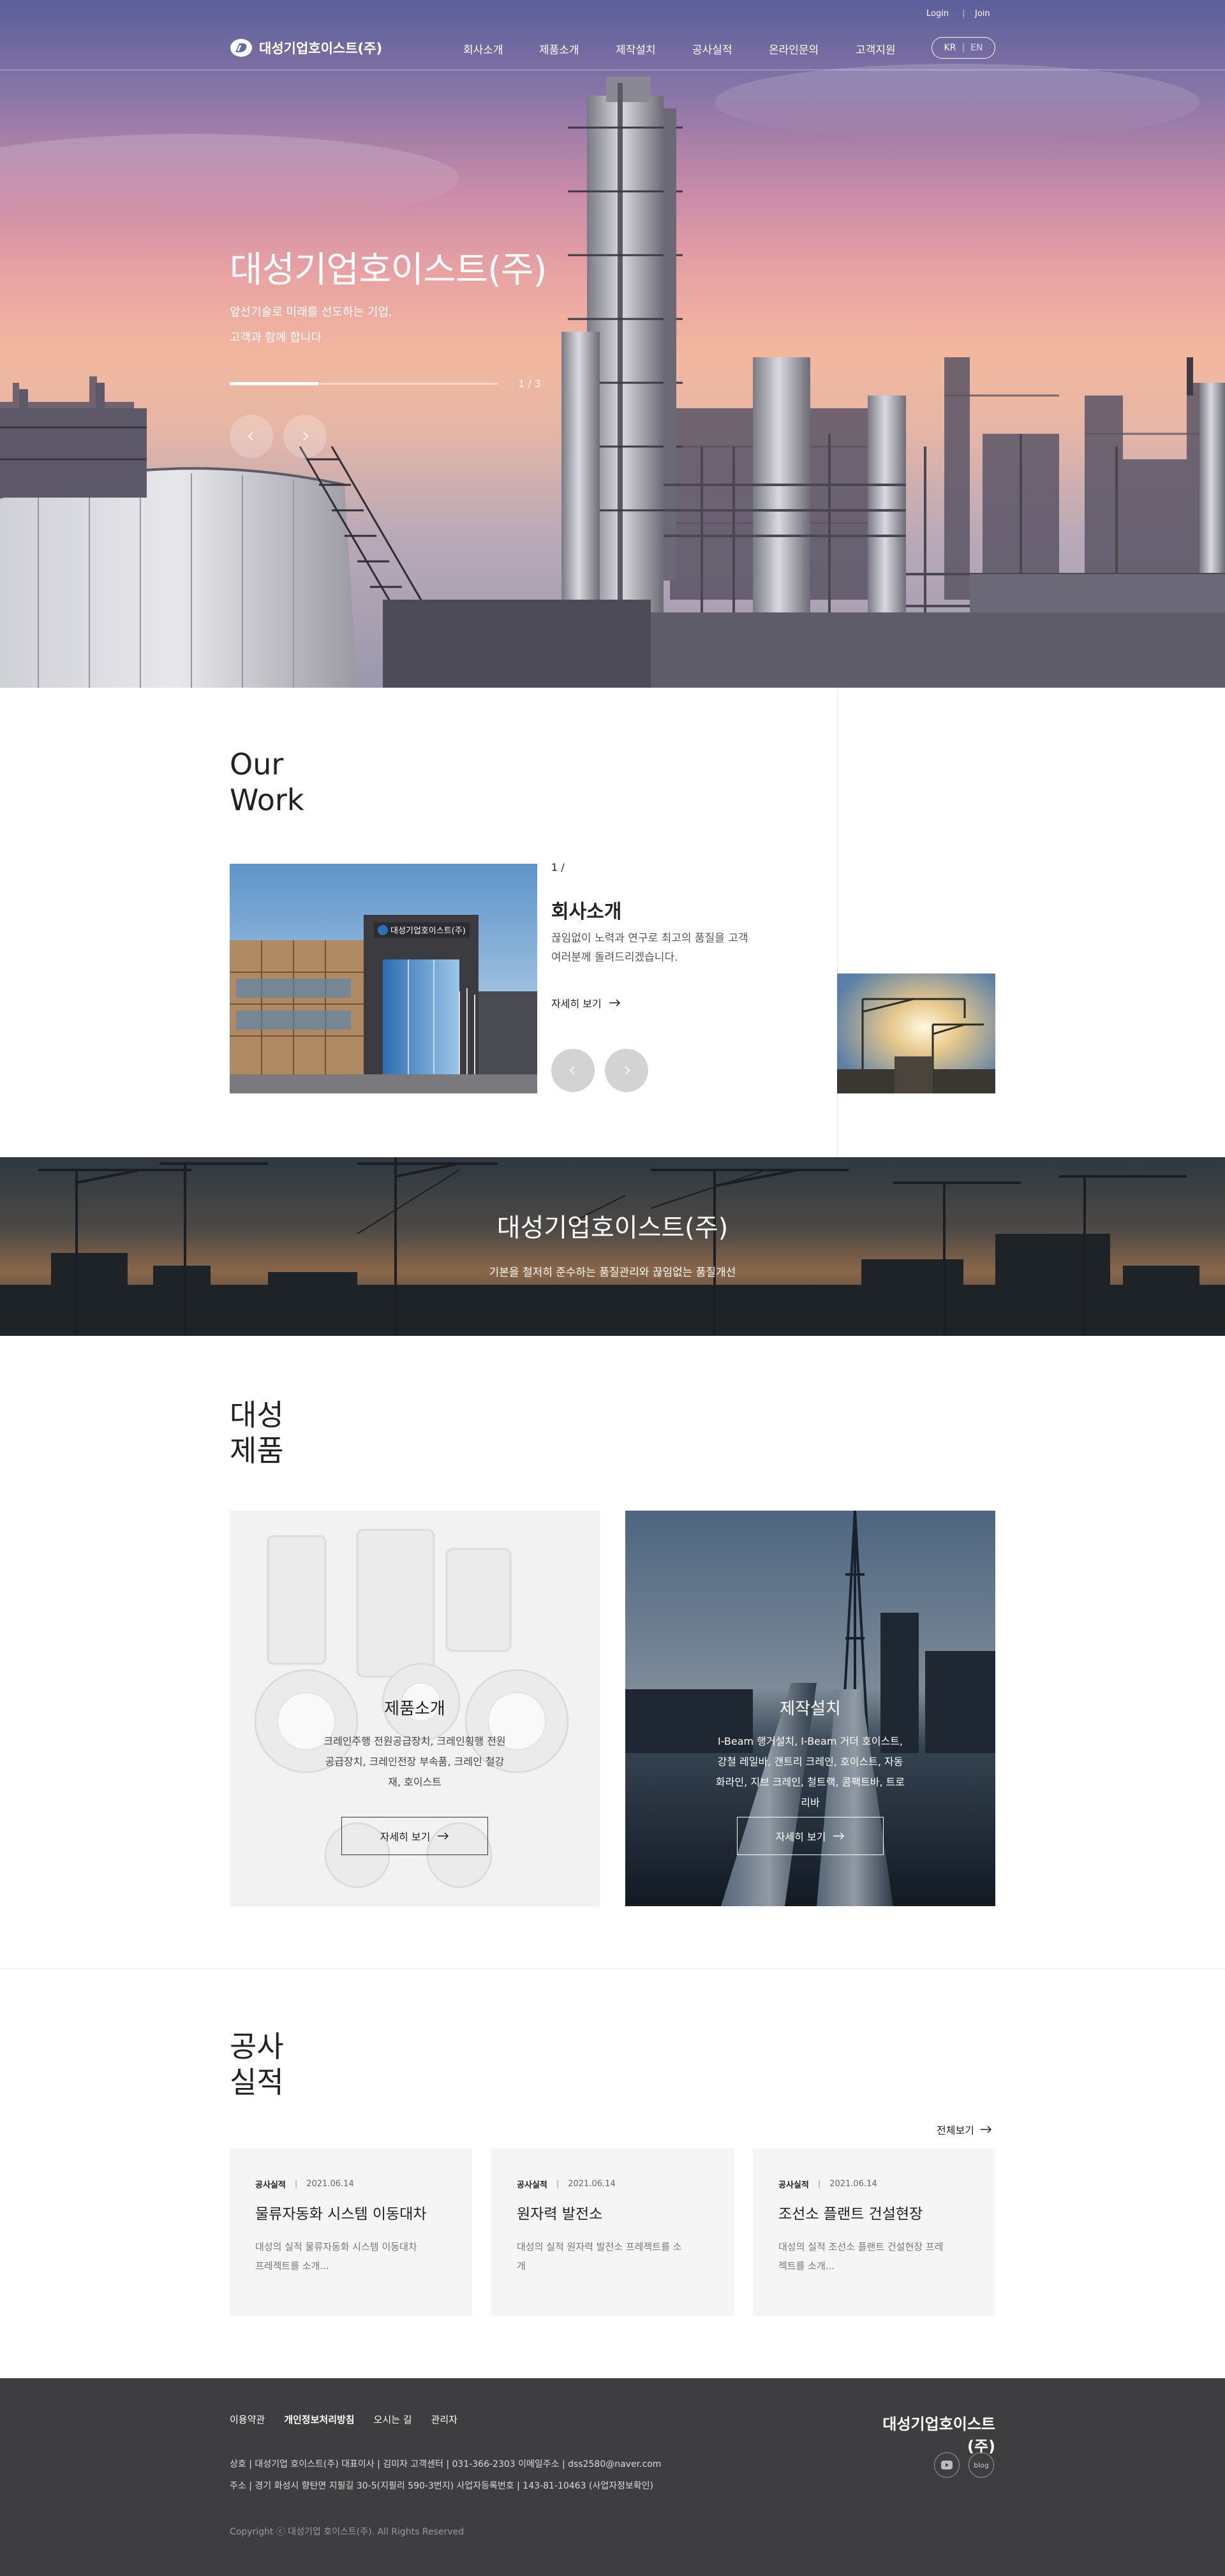 The width and height of the screenshot is (1225, 2576). What do you see at coordinates (672, 948) in the screenshot?
I see `our-work-description: 끊임없이 노력과 연구로 최고의 품질을 고객 여러분께 돌려드리겠습니다.` at bounding box center [672, 948].